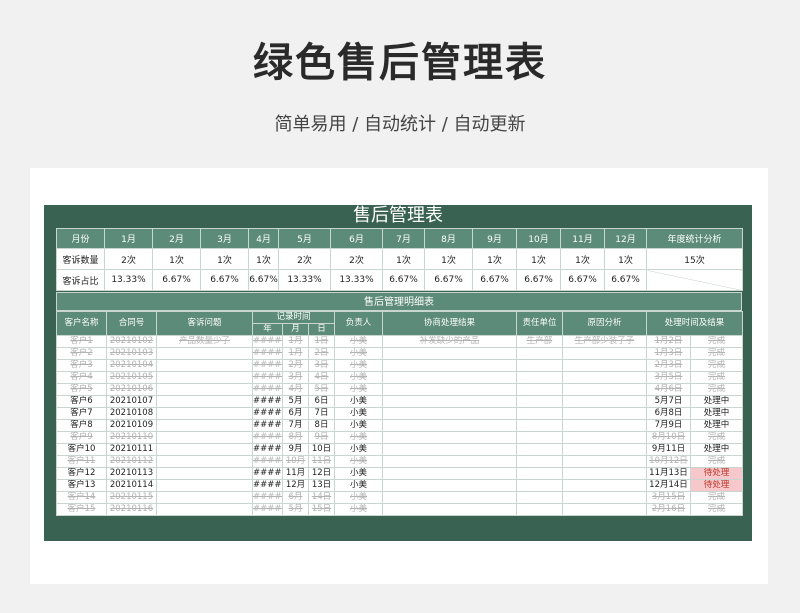 The width and height of the screenshot is (800, 613). What do you see at coordinates (668, 461) in the screenshot?
I see `result-date-cell: 10月12日` at bounding box center [668, 461].